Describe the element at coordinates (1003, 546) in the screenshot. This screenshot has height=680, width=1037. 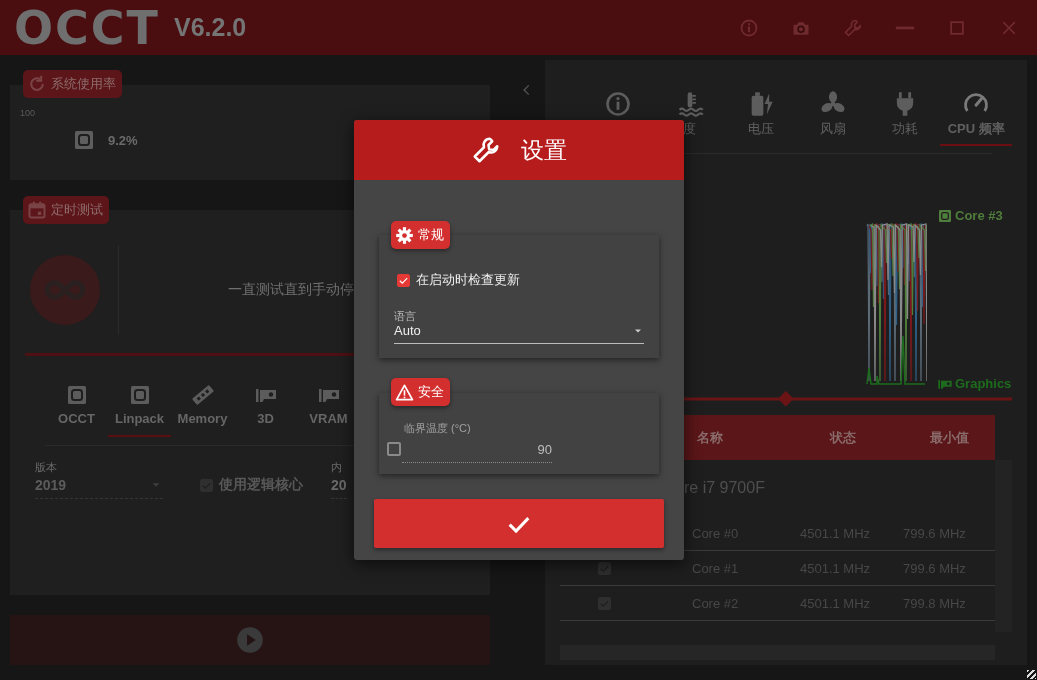
I see `vertical-scrollbar` at that location.